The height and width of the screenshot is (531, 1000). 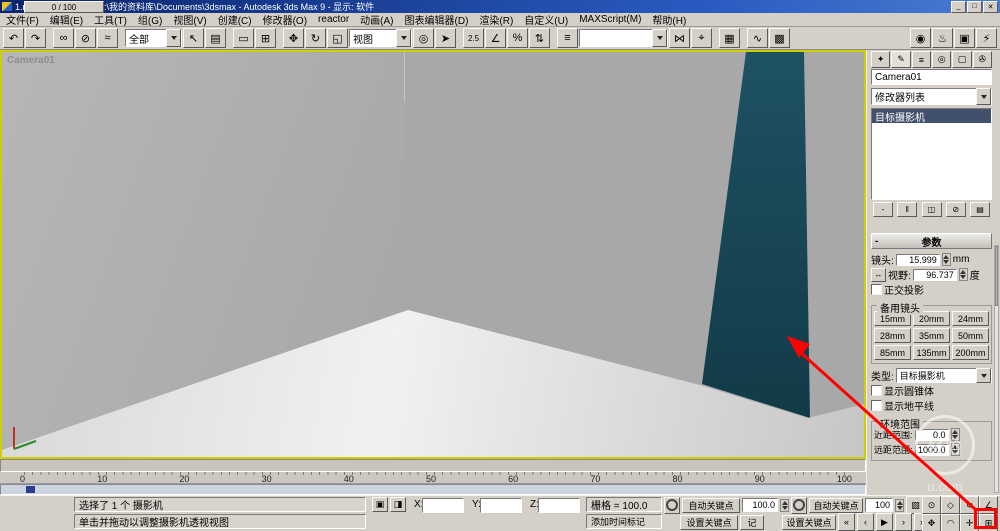 I want to click on keyframe-marker, so click(x=30, y=489).